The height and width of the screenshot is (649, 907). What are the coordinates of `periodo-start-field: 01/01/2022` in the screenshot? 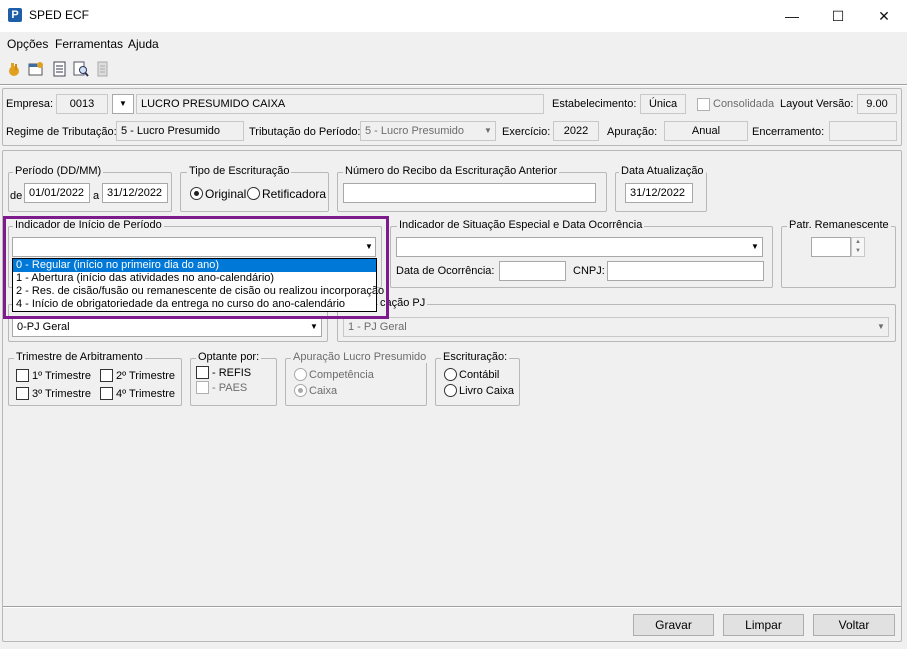 It's located at (57, 193).